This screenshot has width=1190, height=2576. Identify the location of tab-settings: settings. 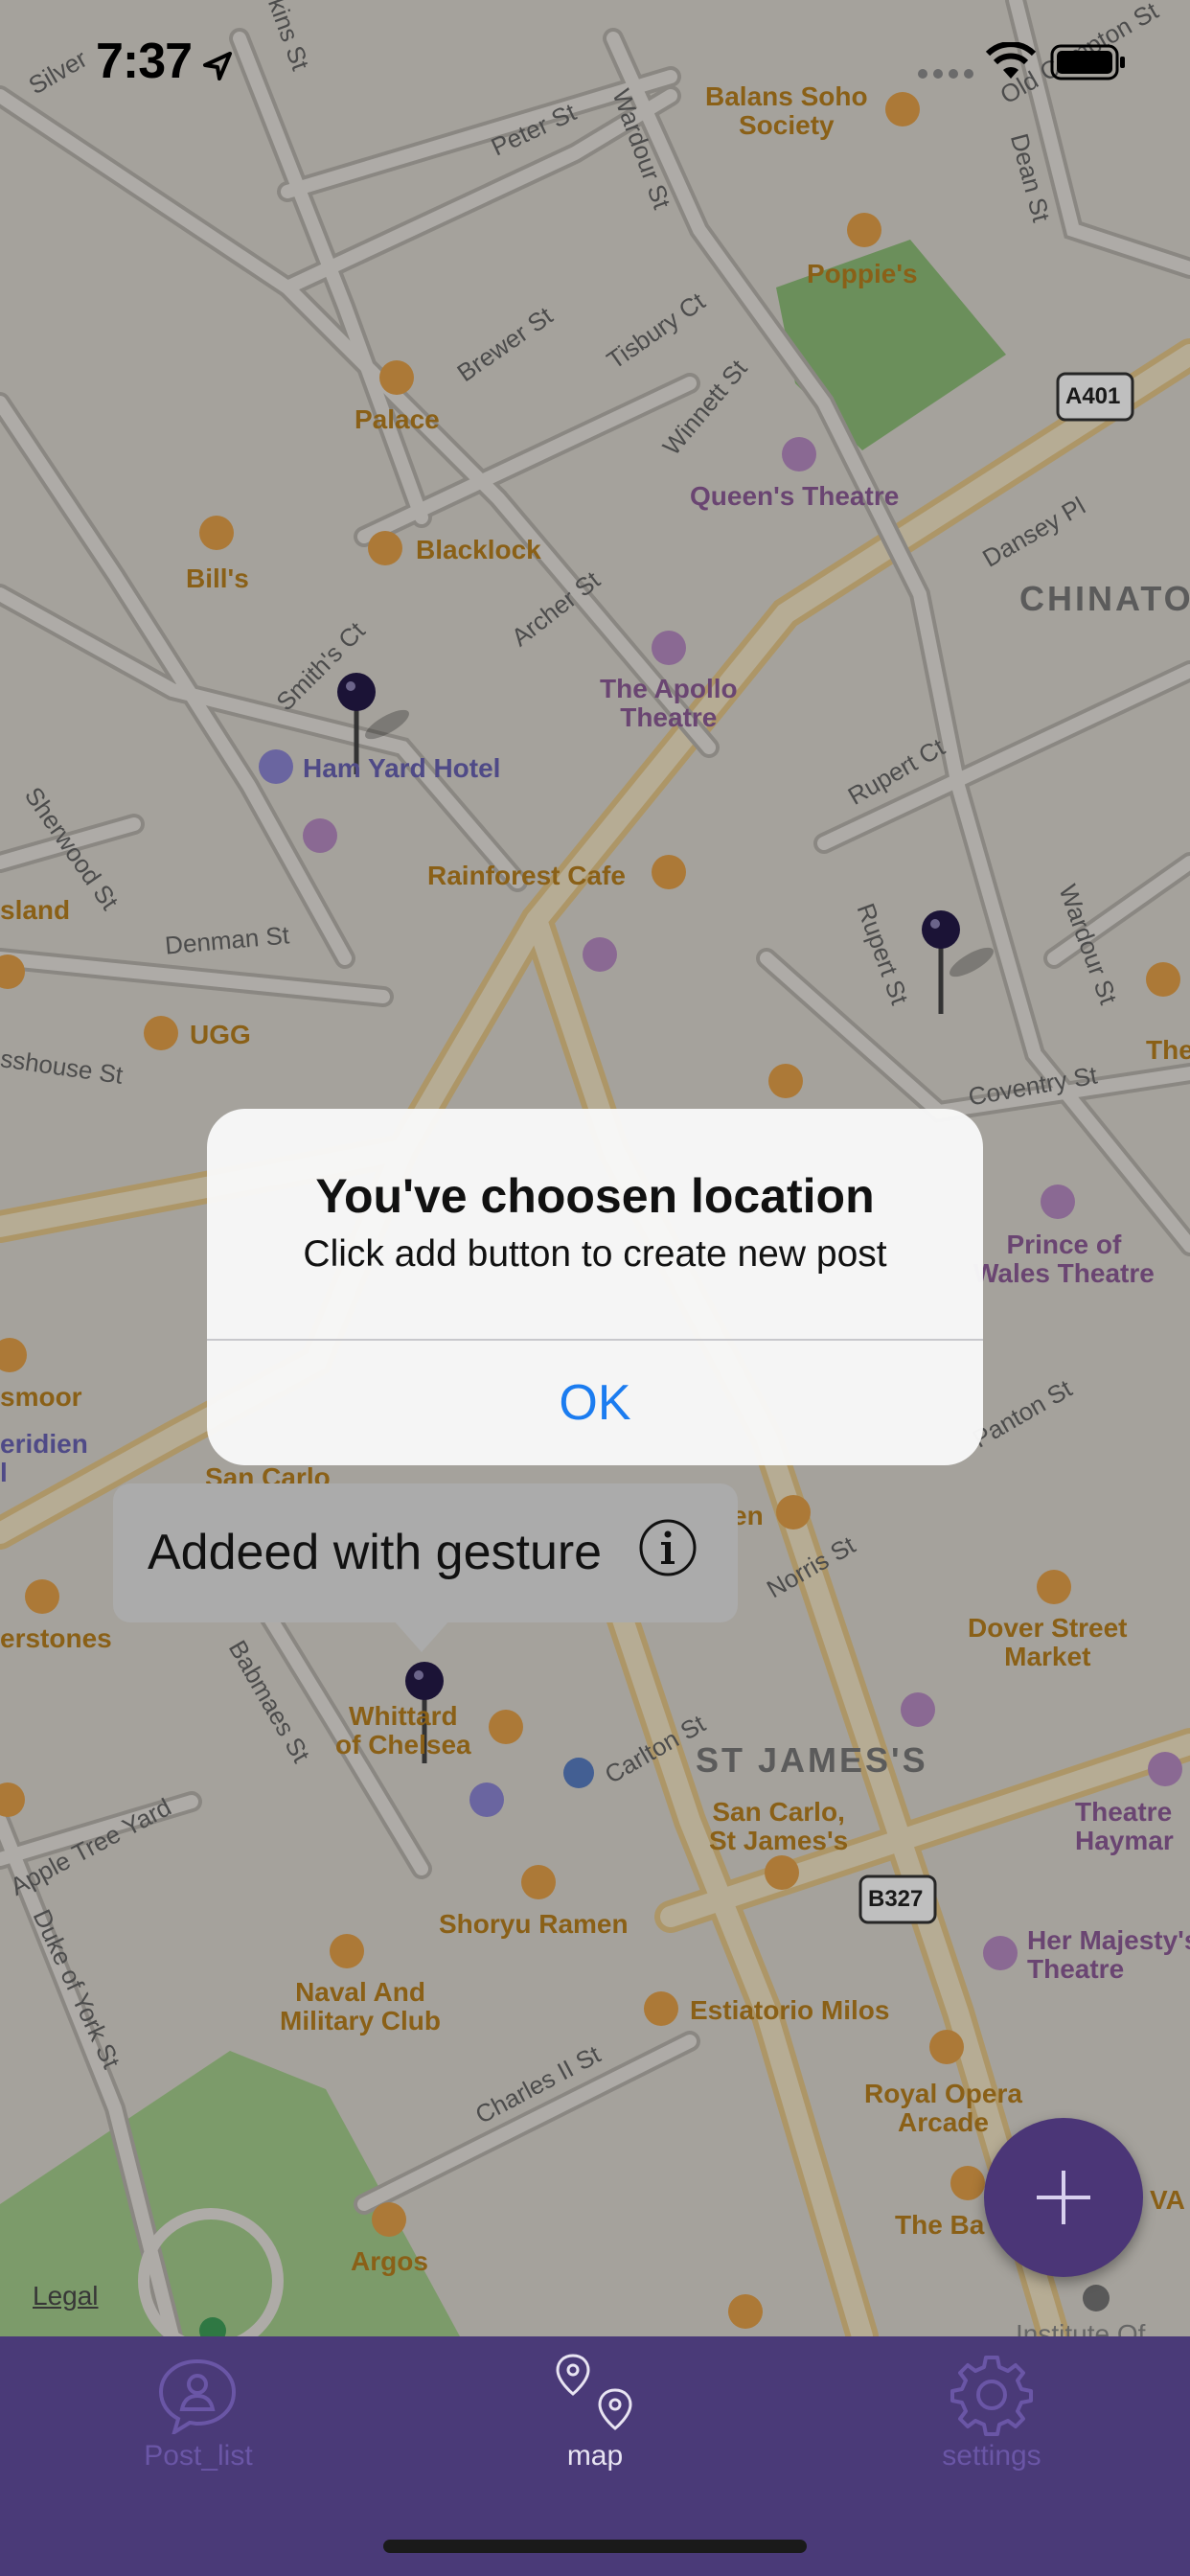
(991, 2432).